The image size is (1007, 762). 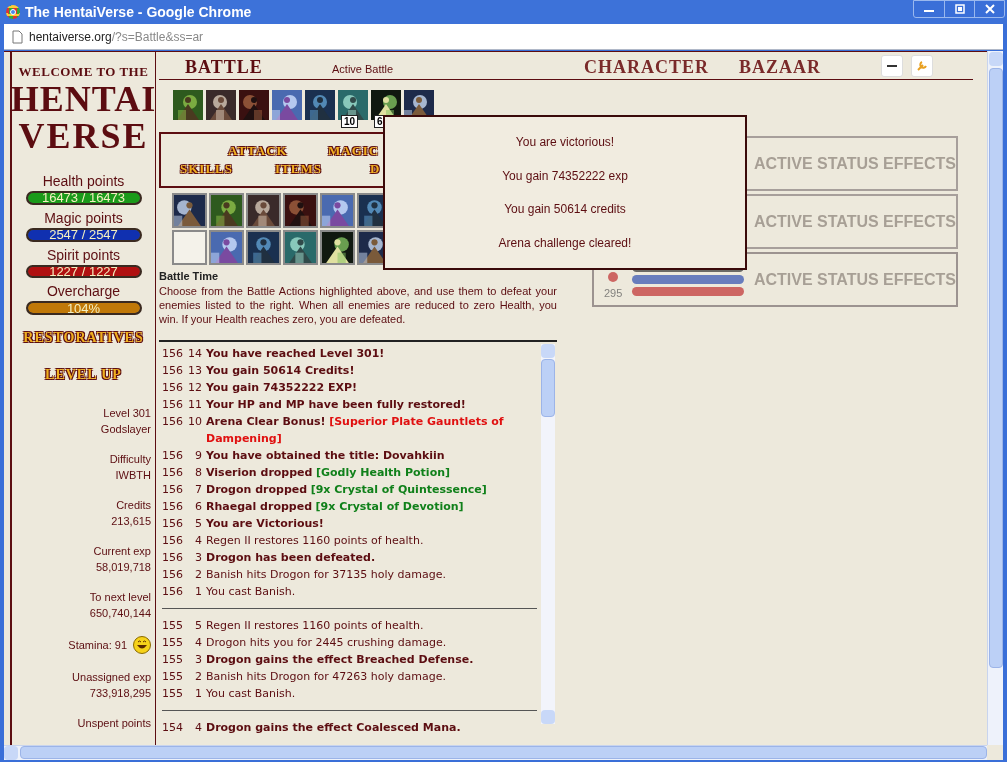 I want to click on bar-reading: 2547 / 2547, so click(x=83, y=234).